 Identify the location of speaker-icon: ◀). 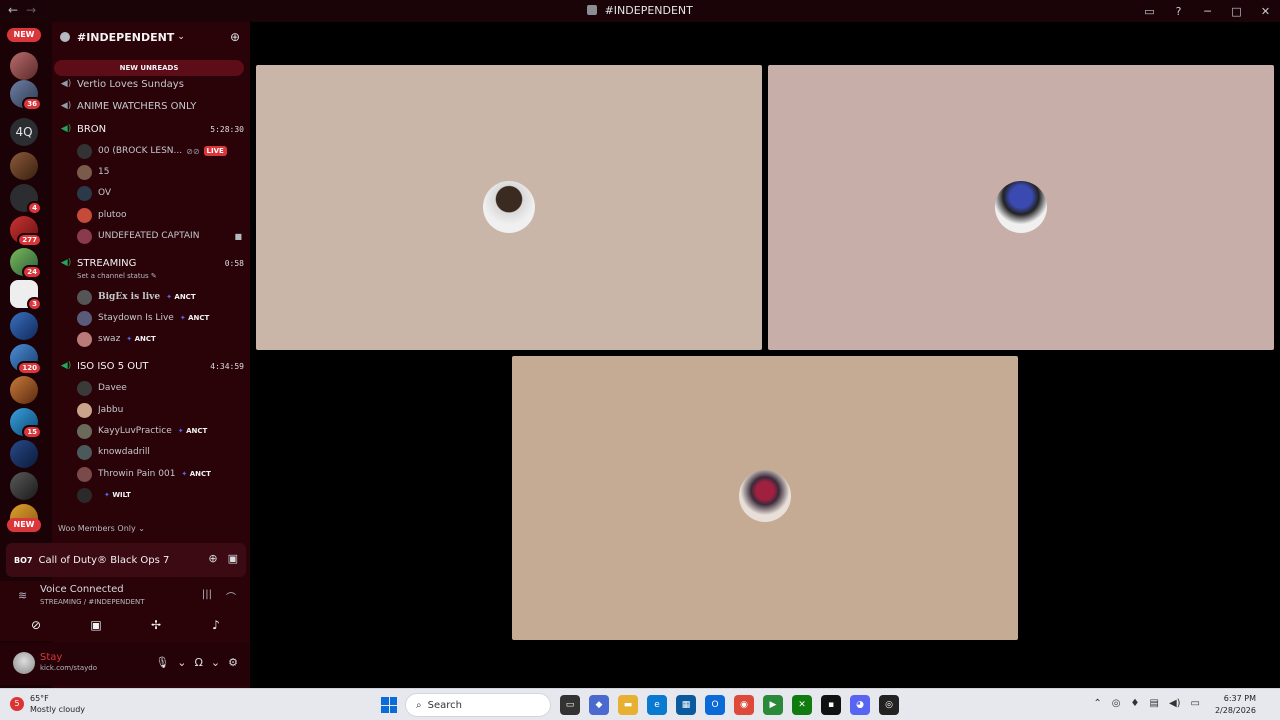
(1175, 703).